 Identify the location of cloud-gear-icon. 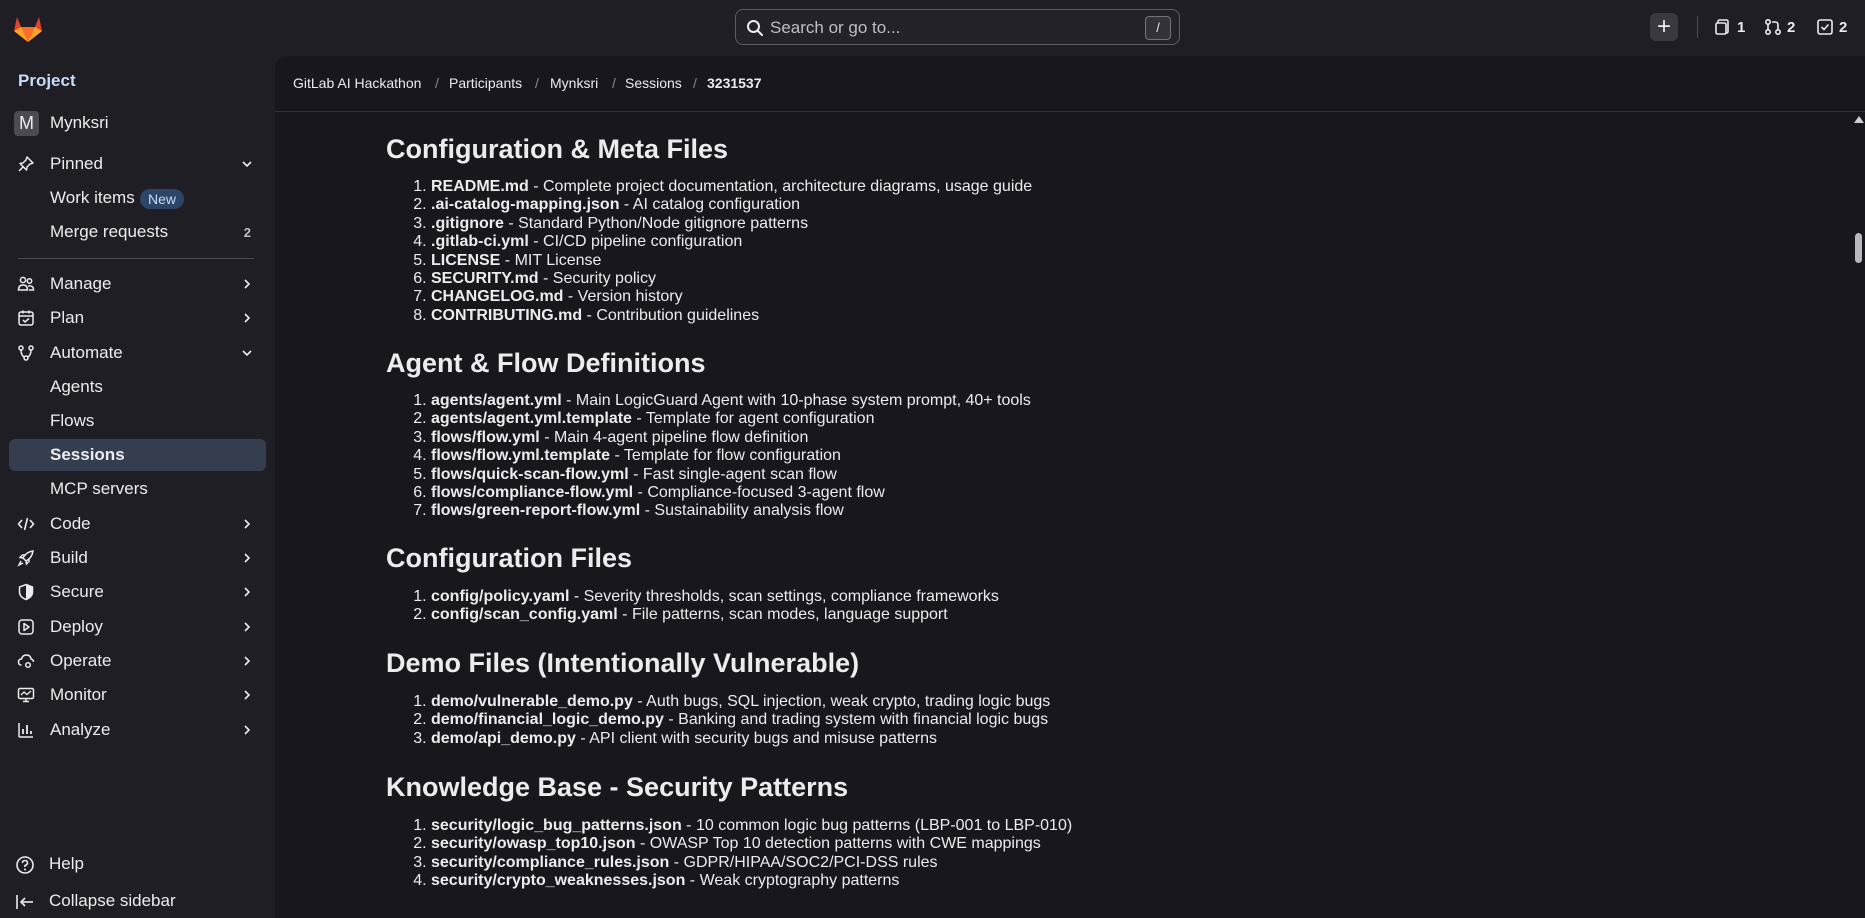
(26, 661).